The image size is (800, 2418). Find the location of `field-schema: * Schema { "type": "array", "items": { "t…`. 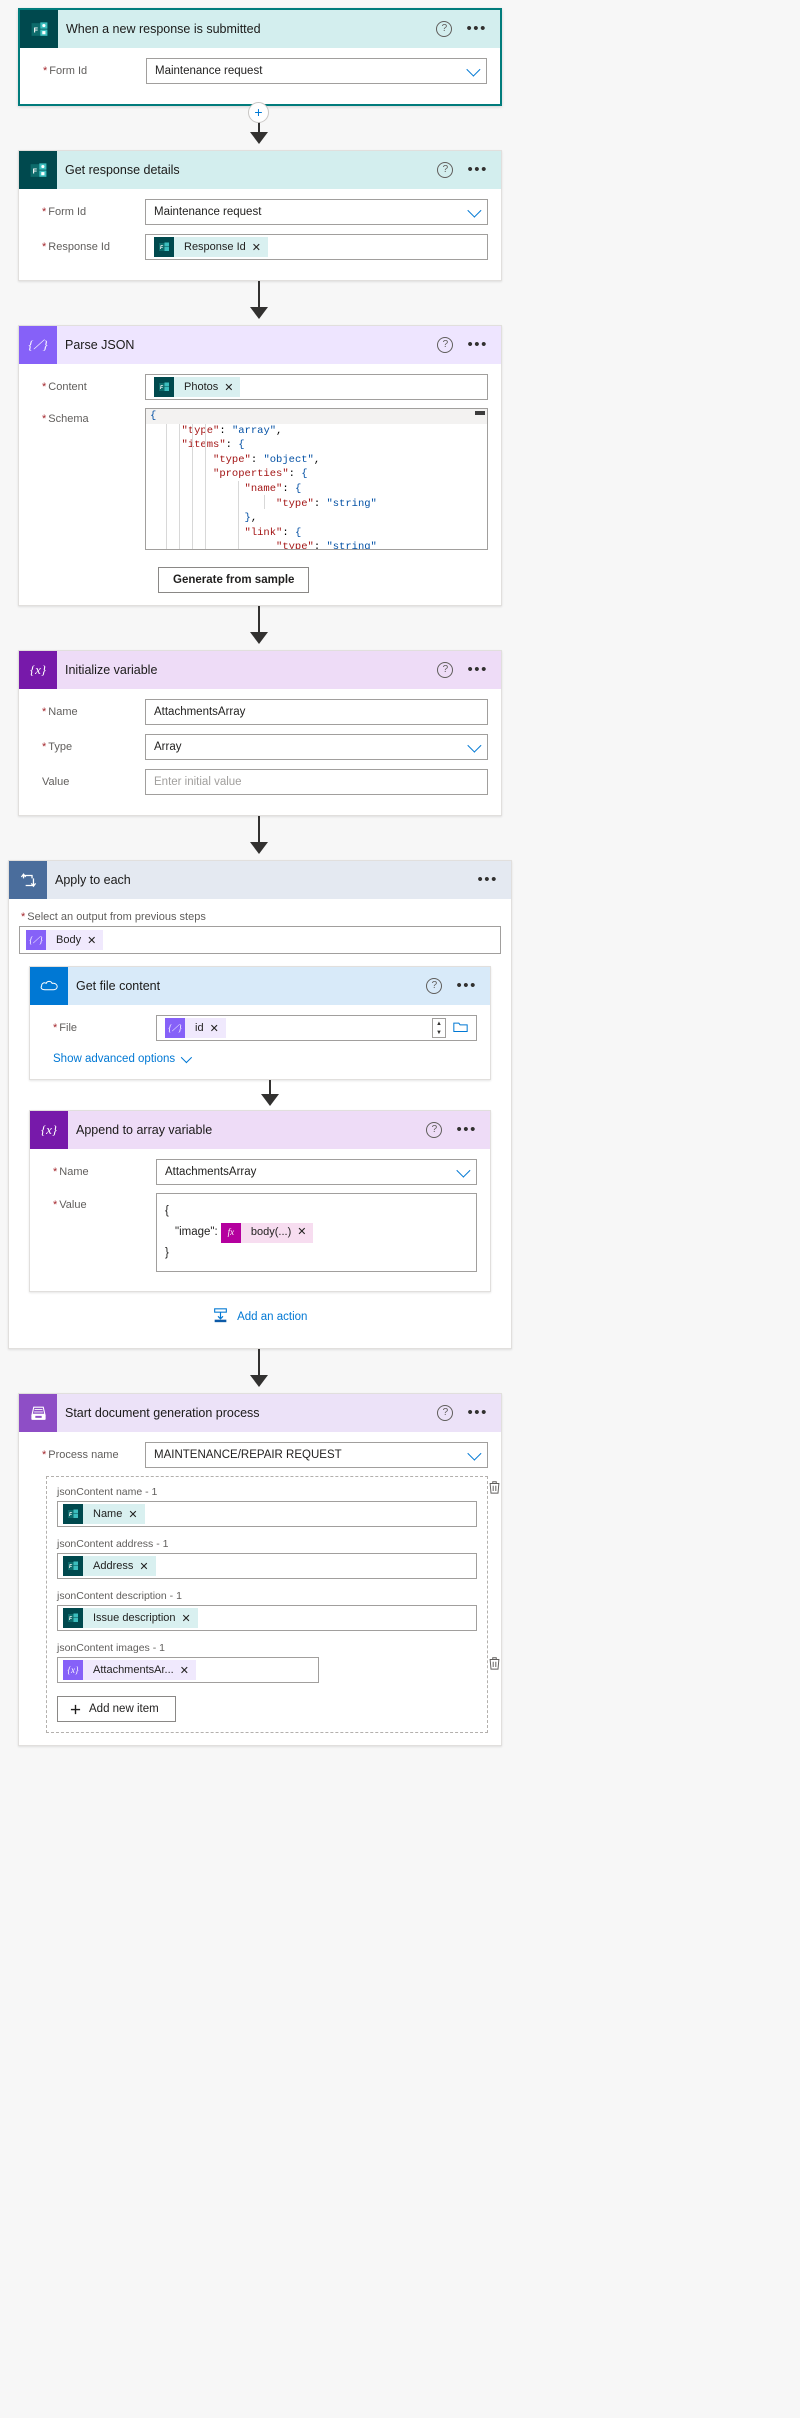

field-schema: * Schema { "type": "array", "items": { "t… is located at coordinates (260, 479).